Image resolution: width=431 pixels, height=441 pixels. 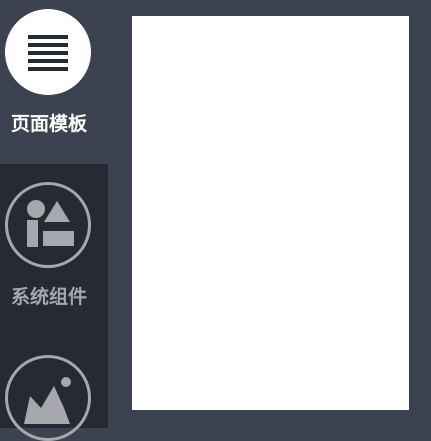 What do you see at coordinates (48, 124) in the screenshot?
I see `sidebar-item-label: 页面模板` at bounding box center [48, 124].